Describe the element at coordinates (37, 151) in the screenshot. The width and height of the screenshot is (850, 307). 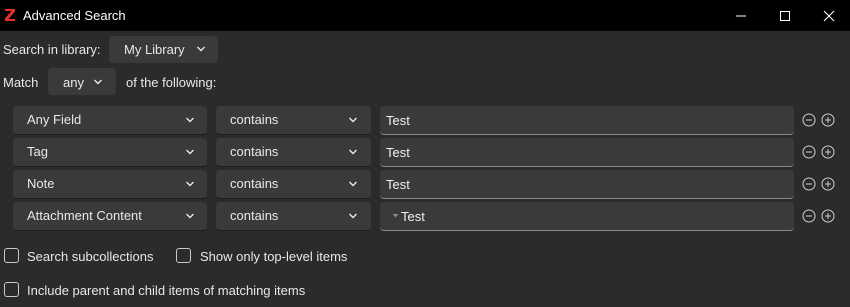
I see `condition-field-value: Tag` at that location.